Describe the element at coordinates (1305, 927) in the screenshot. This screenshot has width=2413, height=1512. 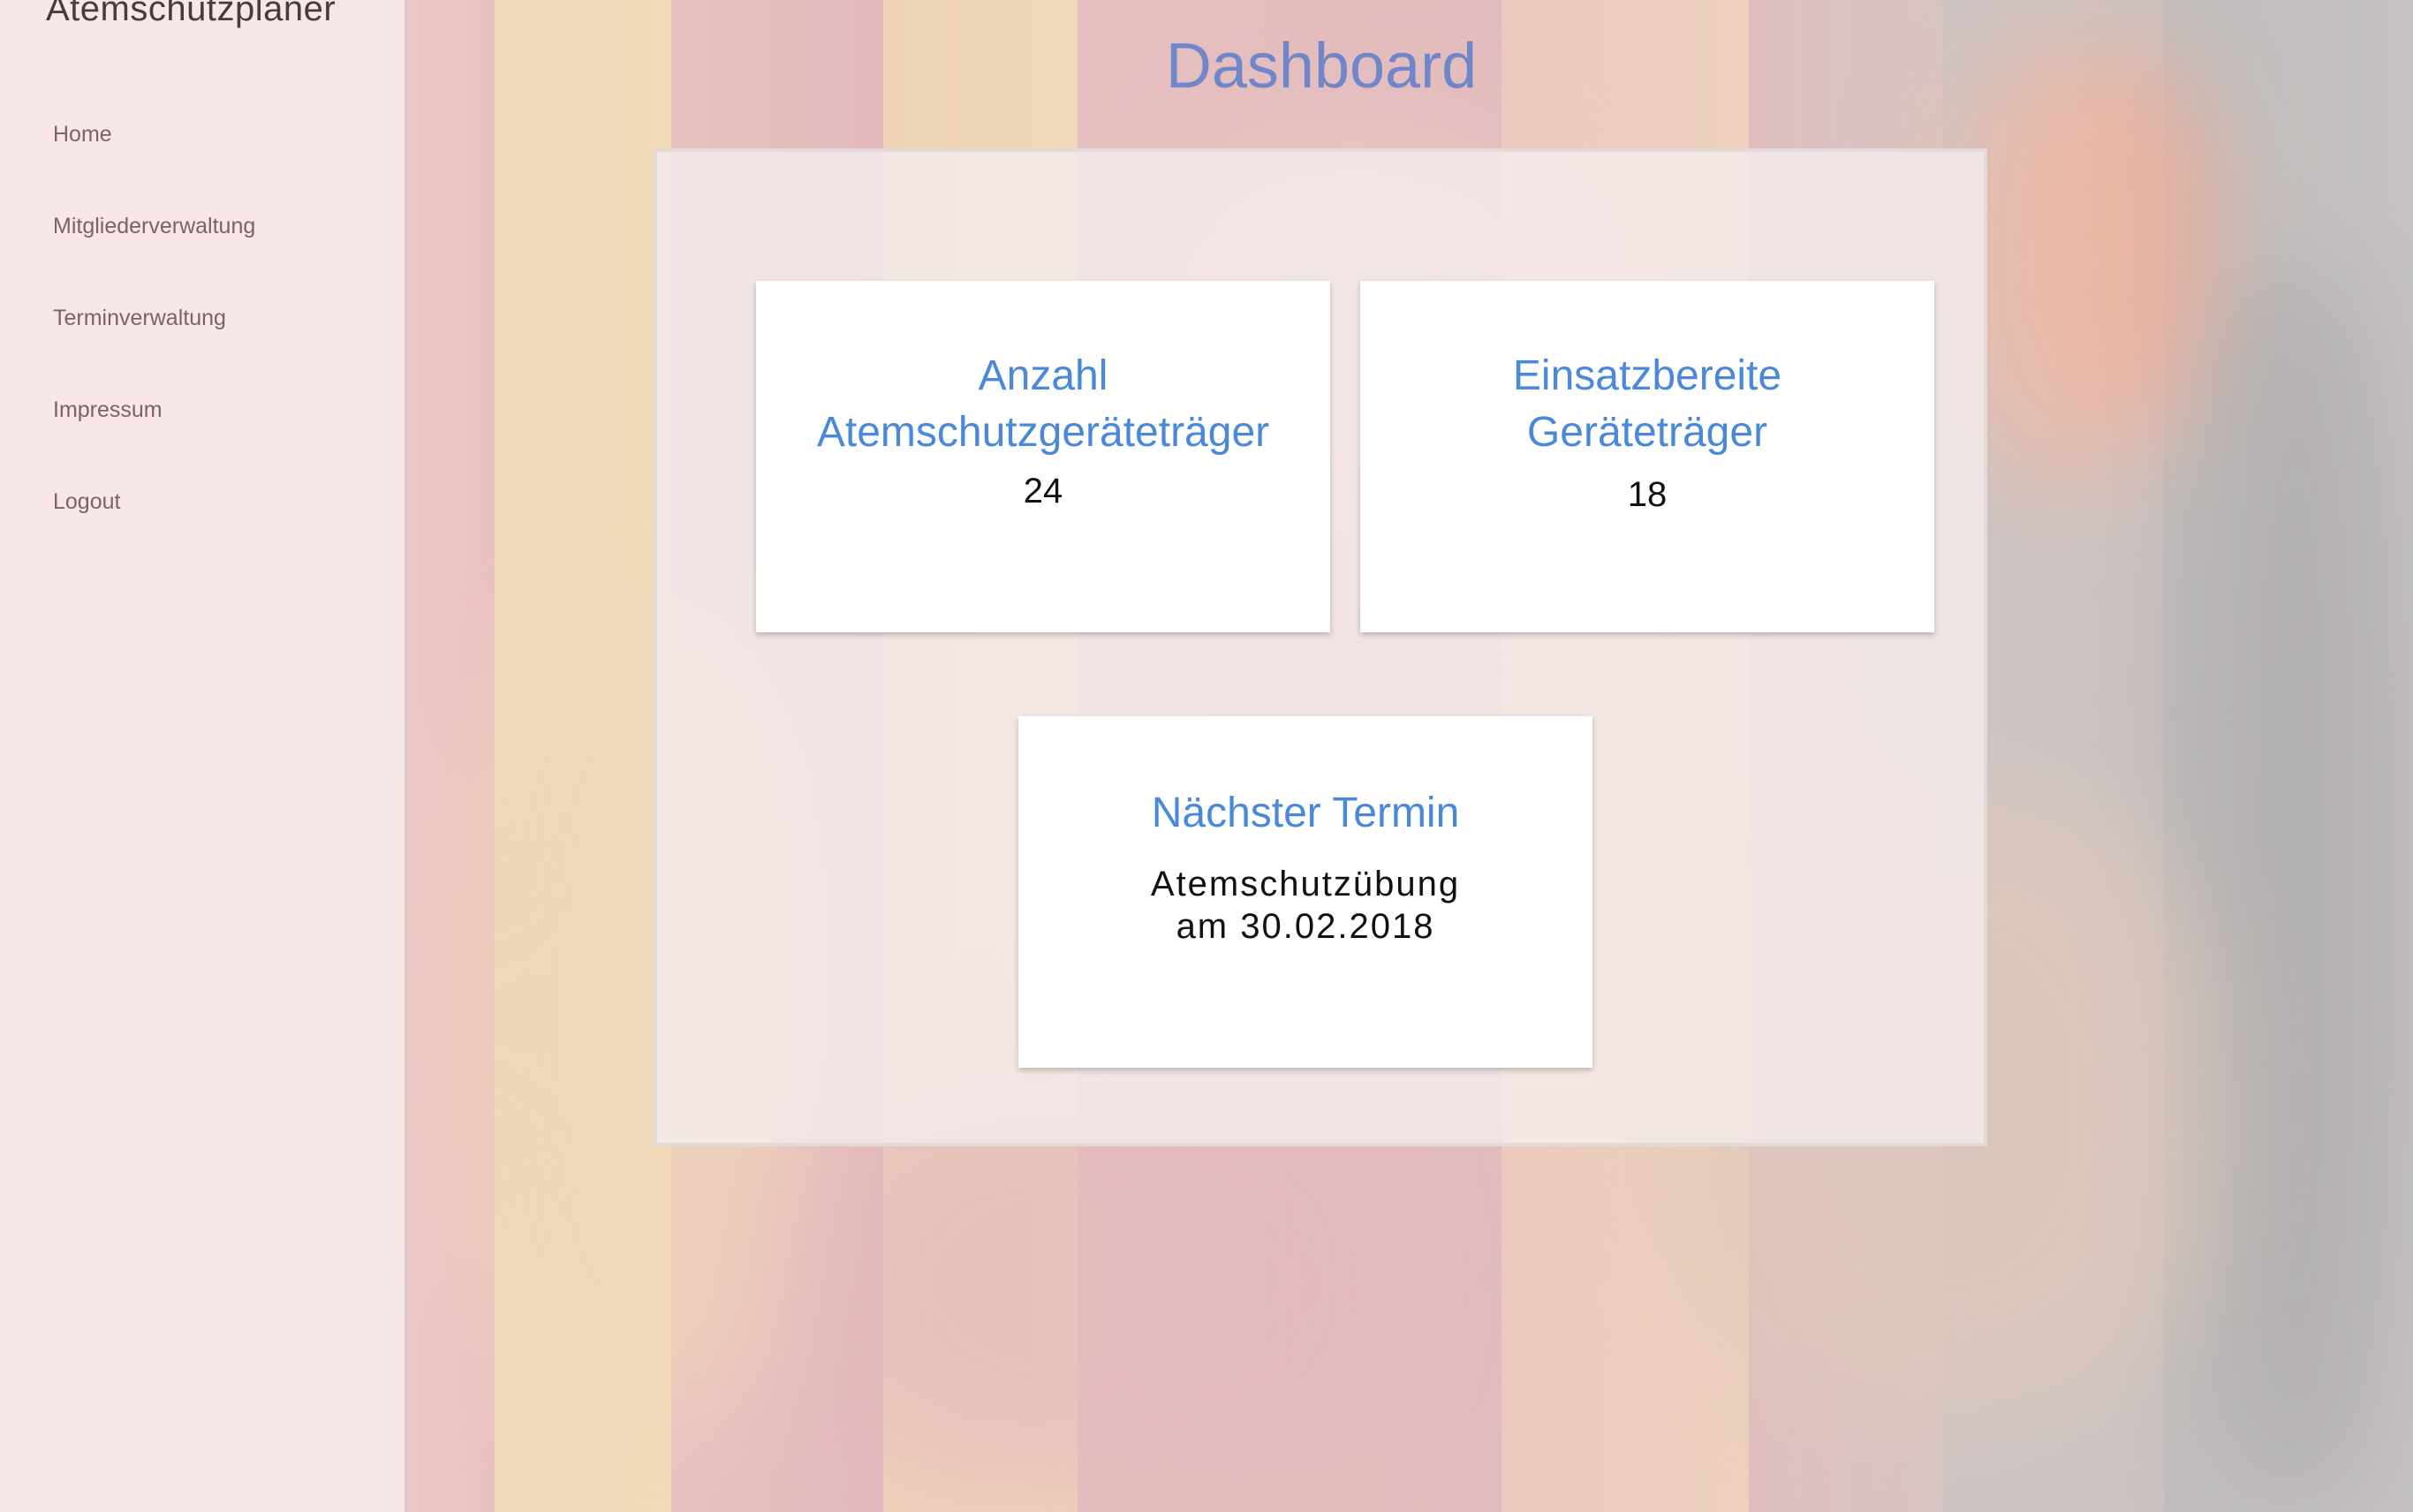
I see `card-value-line2: am 30.02.2018` at that location.